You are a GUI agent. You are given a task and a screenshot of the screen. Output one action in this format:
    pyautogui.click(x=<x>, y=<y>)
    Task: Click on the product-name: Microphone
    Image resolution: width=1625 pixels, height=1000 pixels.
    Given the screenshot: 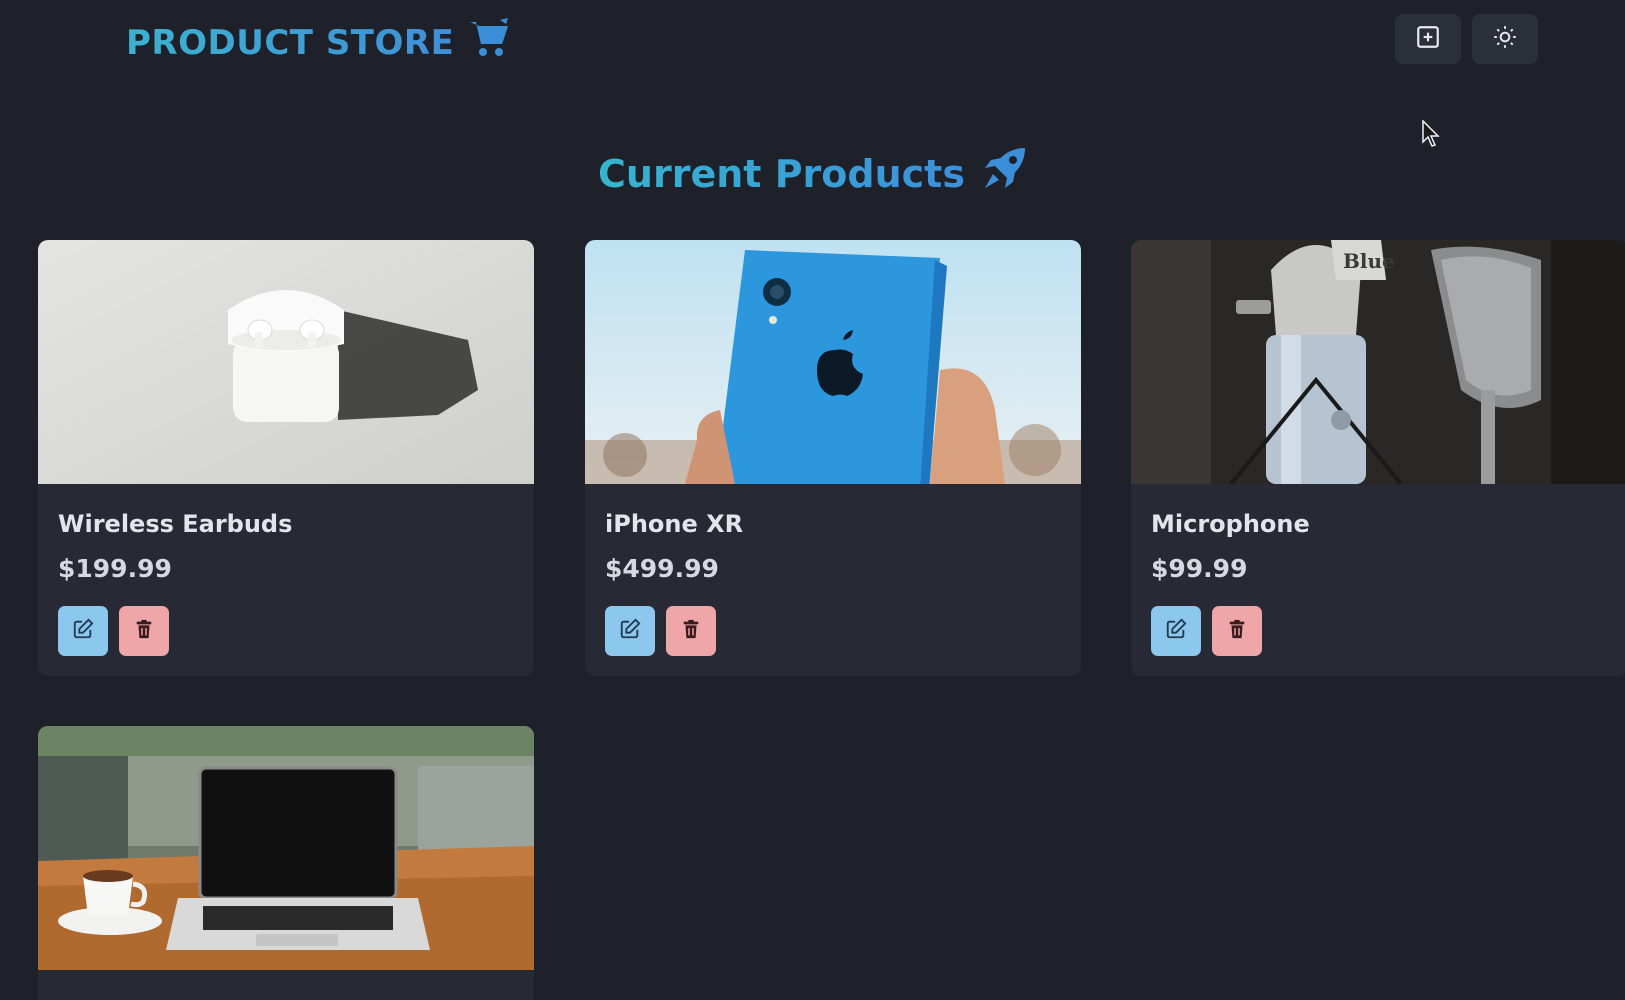 What is the action you would take?
    pyautogui.click(x=1230, y=524)
    